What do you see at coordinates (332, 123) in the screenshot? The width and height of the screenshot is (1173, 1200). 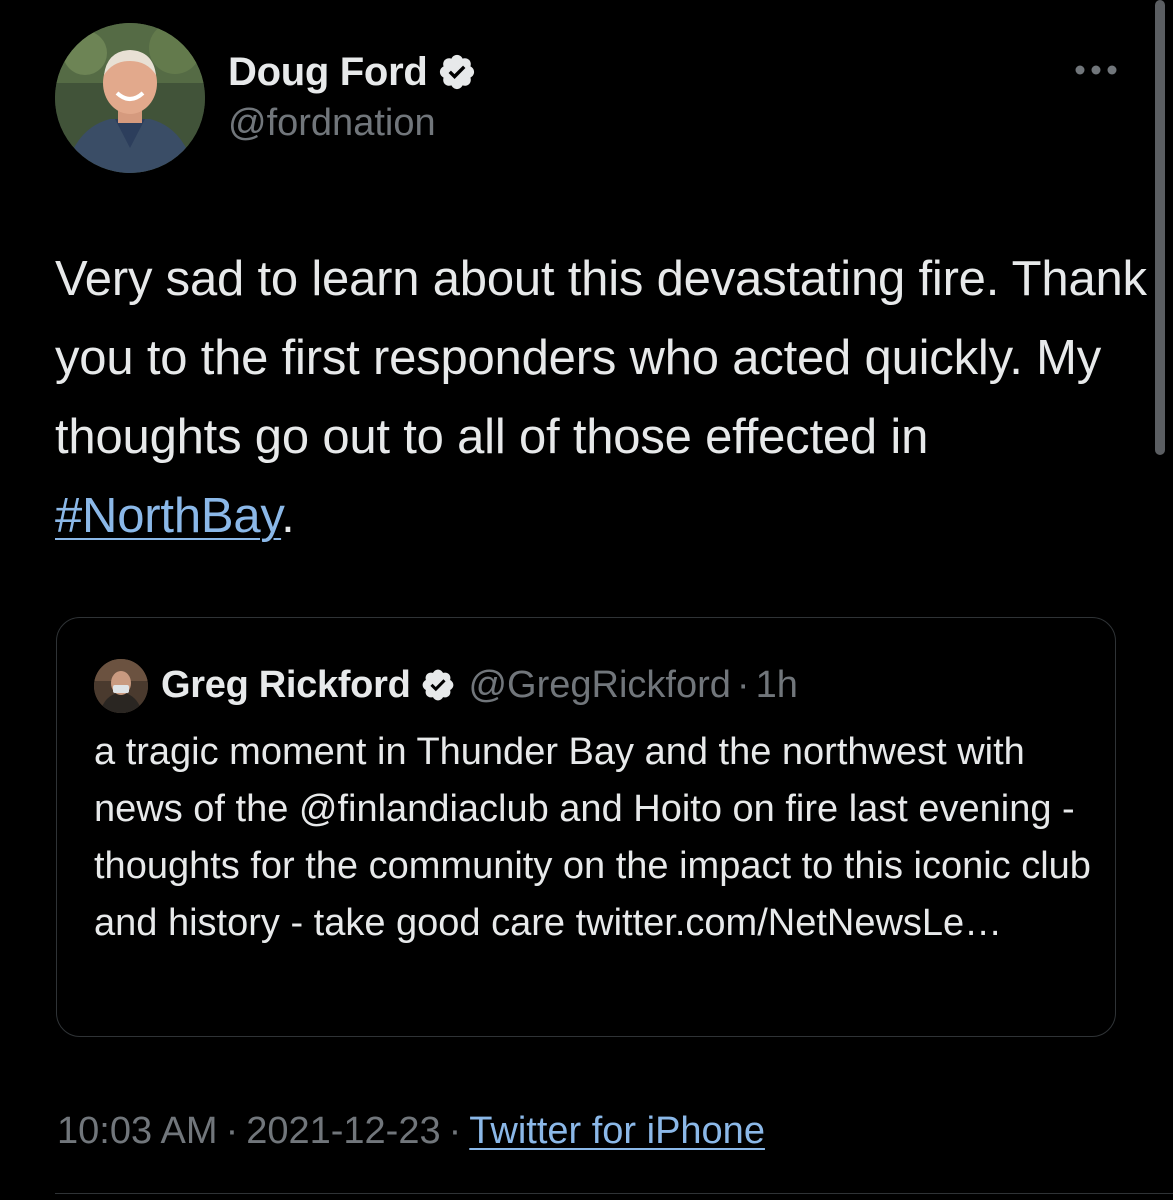 I see `author-handle: @fordnation` at bounding box center [332, 123].